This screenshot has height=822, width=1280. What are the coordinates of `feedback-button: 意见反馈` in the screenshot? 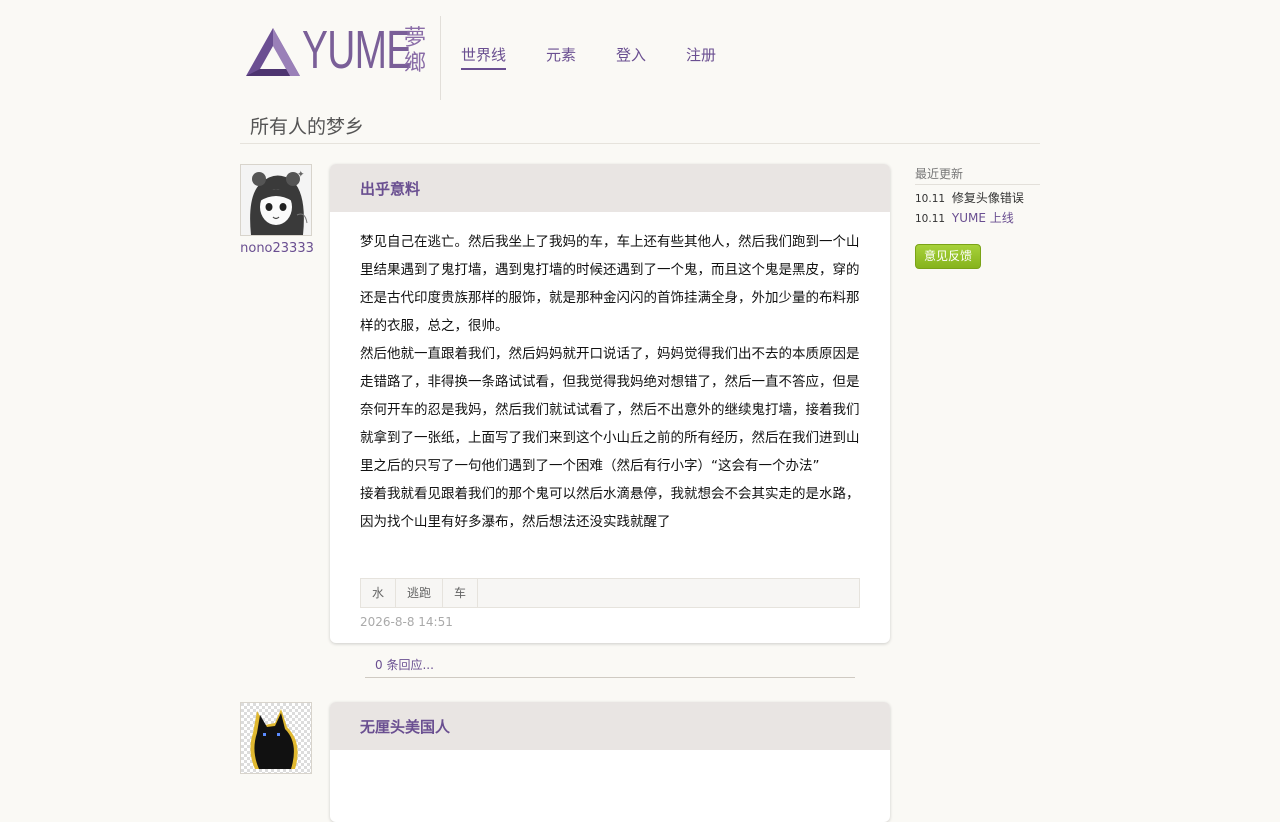 It's located at (948, 256).